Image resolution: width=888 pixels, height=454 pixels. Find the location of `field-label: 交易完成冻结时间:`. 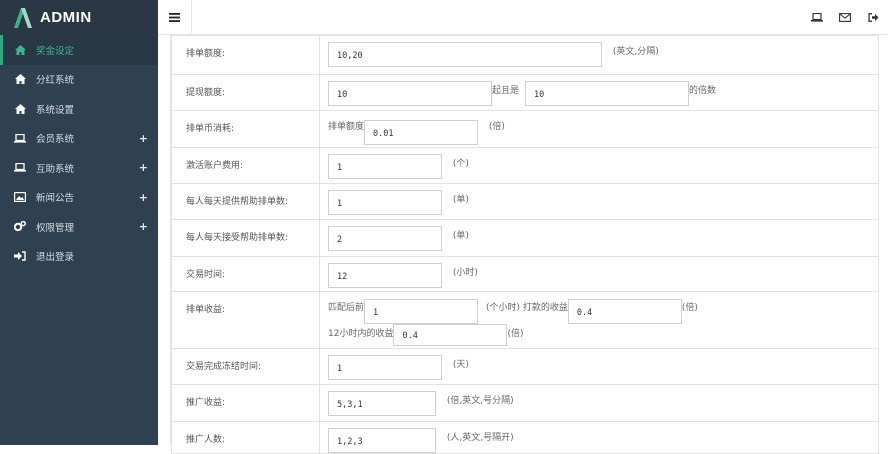

field-label: 交易完成冻结时间: is located at coordinates (245, 366).